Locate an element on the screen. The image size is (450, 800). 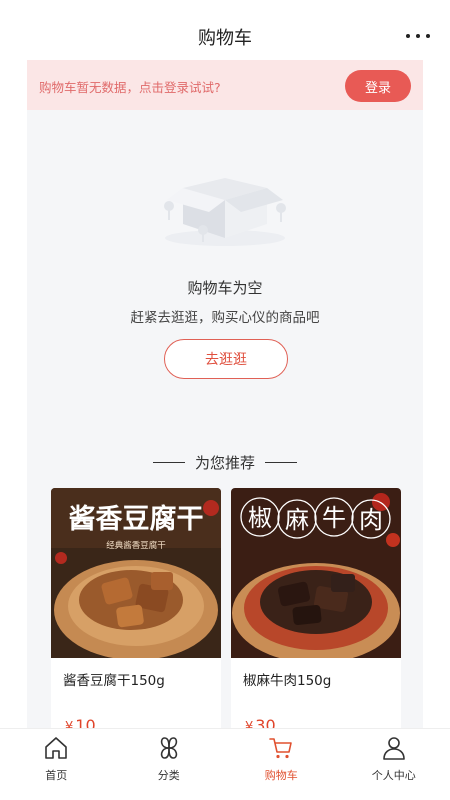
tab-label: 购物车 is located at coordinates (281, 775).